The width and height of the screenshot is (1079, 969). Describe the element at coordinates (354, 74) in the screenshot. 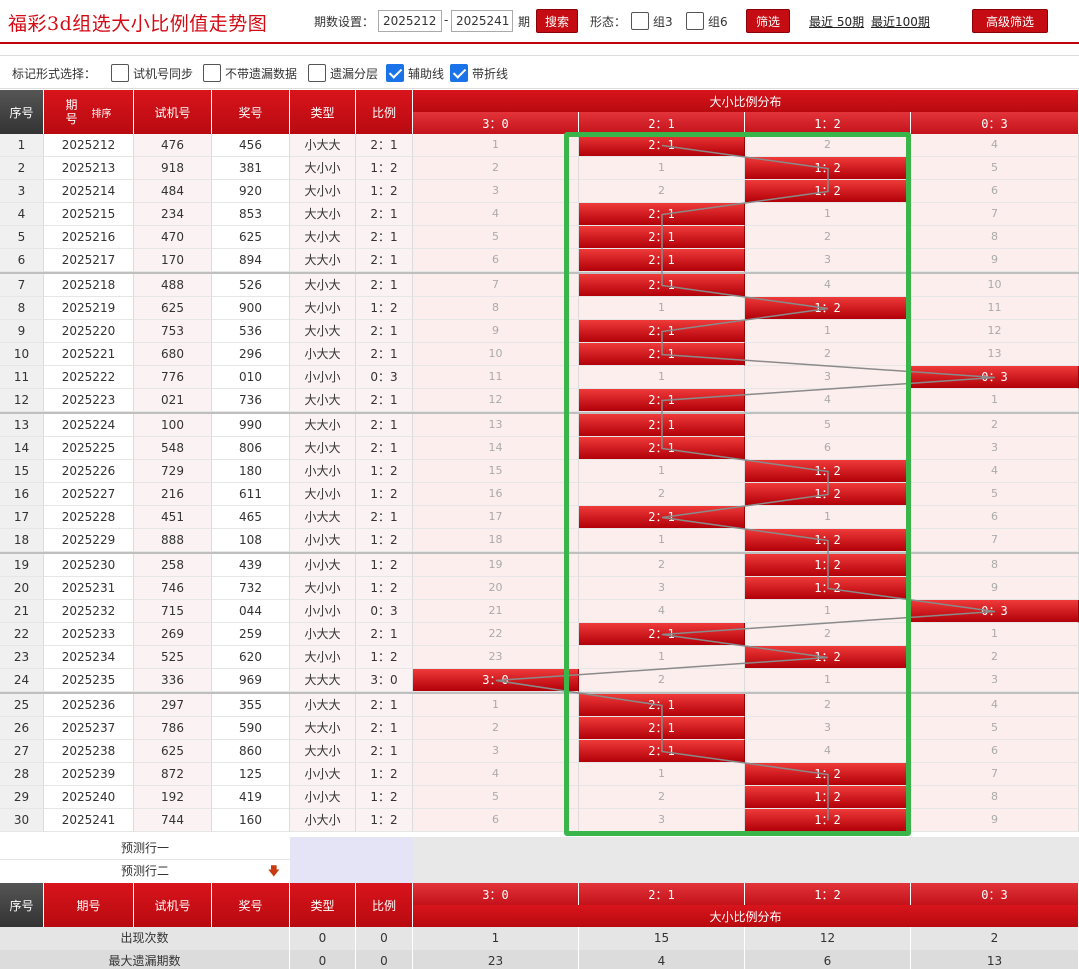

I see `option-miss-layer-label: 遗漏分层` at that location.